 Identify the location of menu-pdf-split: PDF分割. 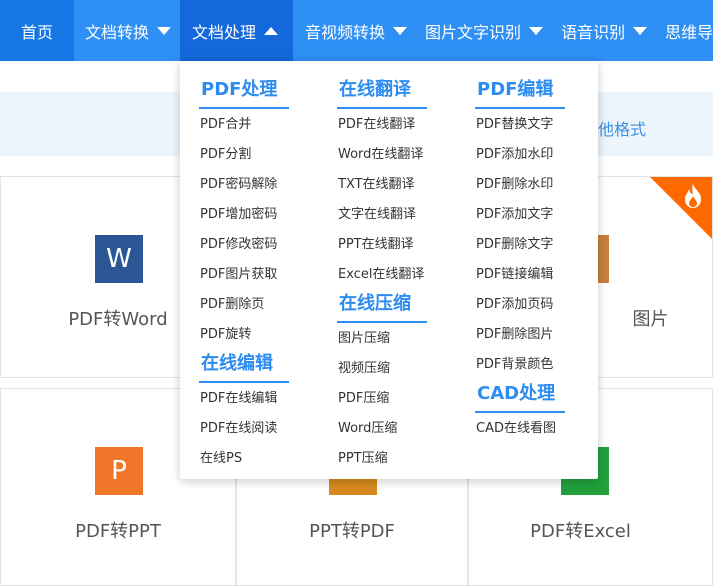
(225, 152).